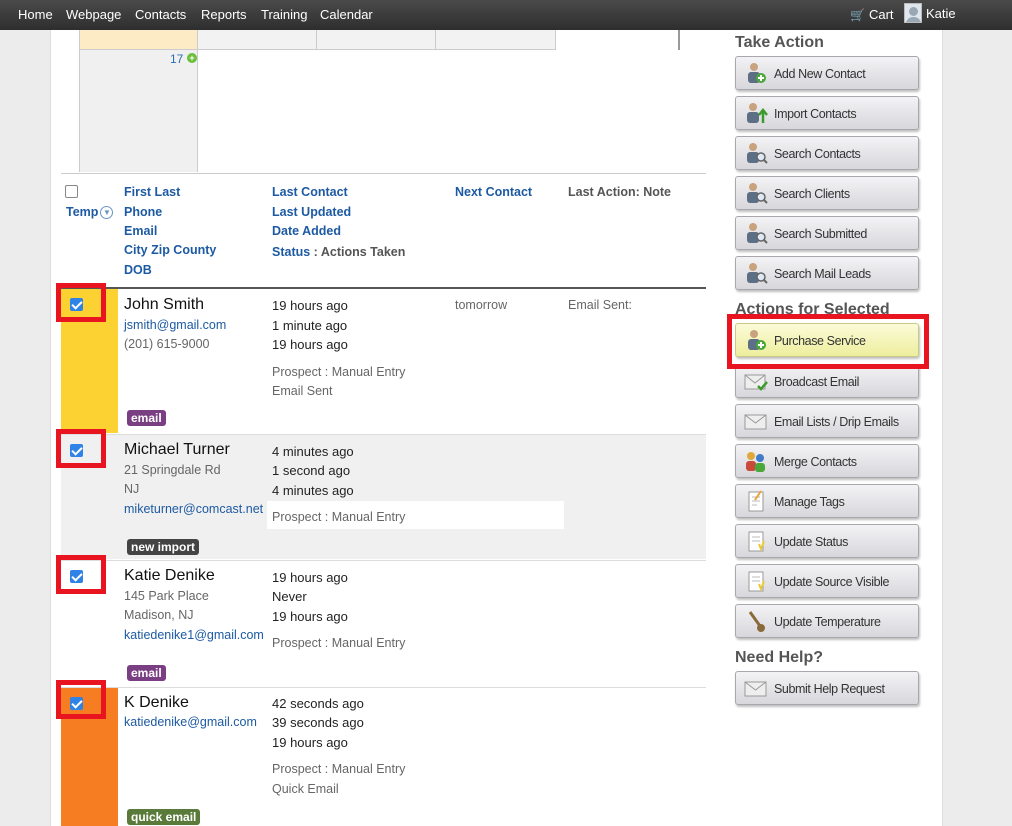  I want to click on merge-contacts-icon, so click(755, 462).